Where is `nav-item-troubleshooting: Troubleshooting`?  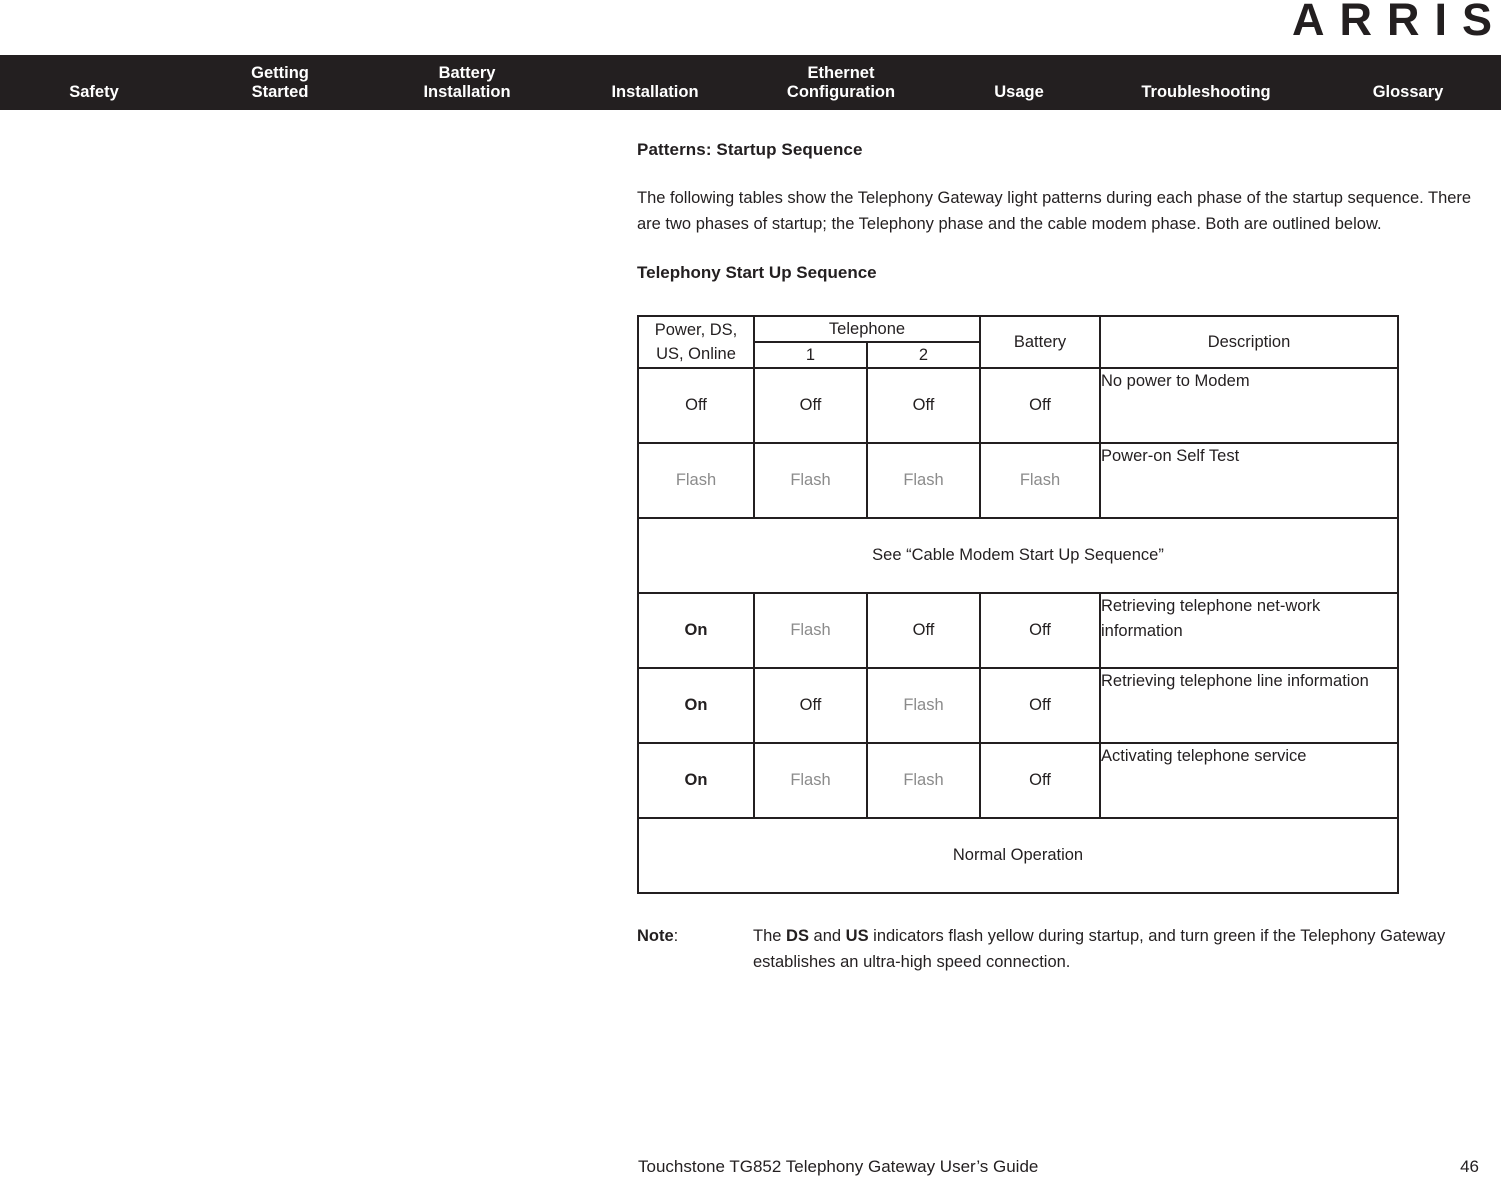
nav-item-troubleshooting: Troubleshooting is located at coordinates (1205, 92).